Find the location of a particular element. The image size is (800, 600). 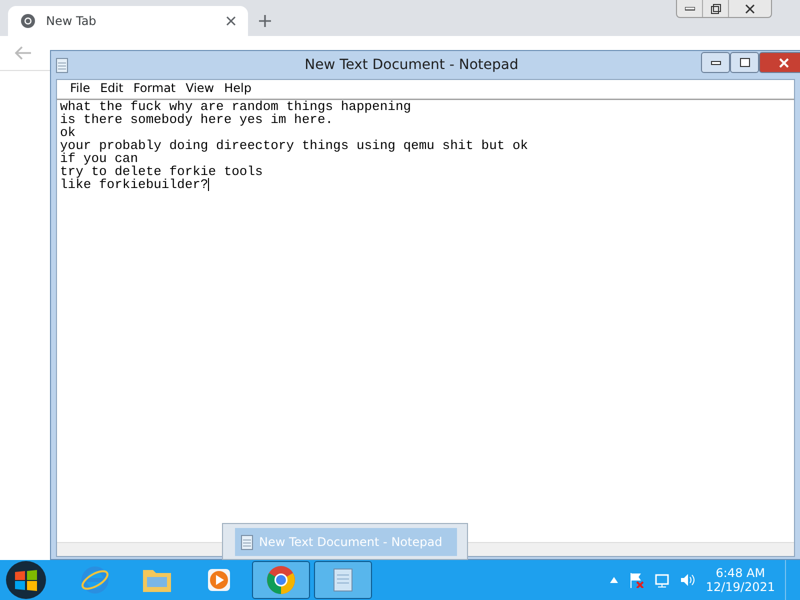

text-line: if you can is located at coordinates (99, 158).